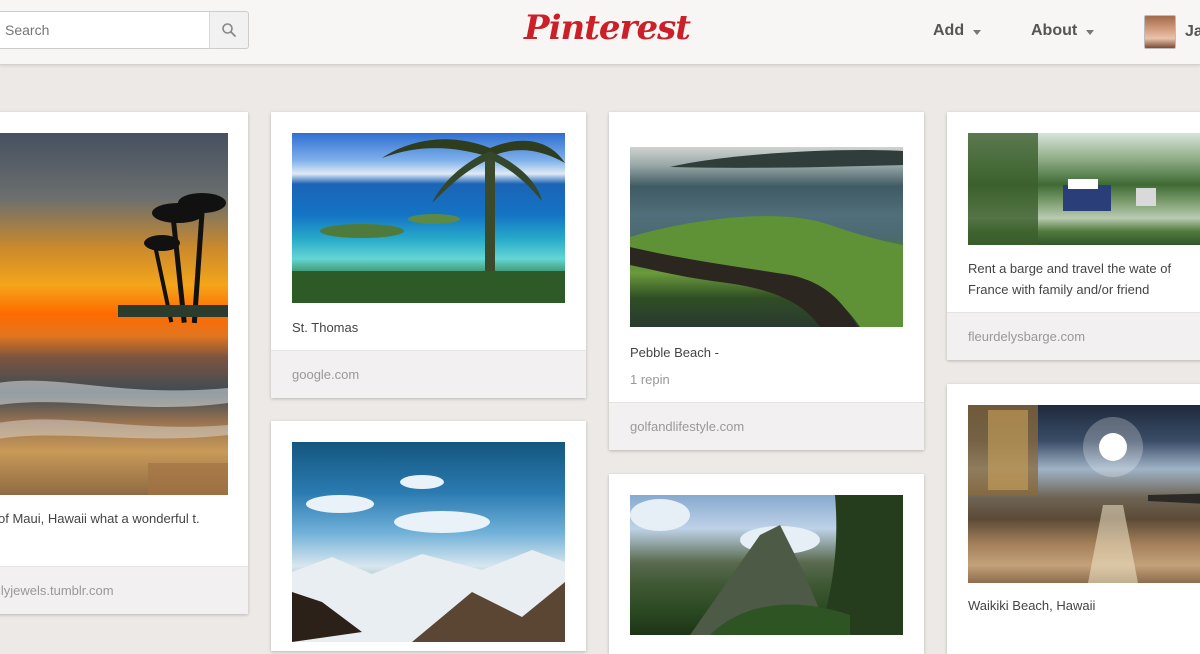  I want to click on add-menu-button: Add, so click(957, 31).